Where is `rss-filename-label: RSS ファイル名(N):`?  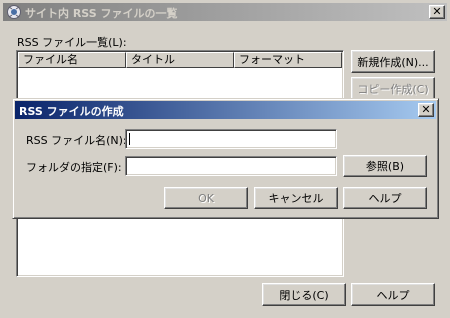
rss-filename-label: RSS ファイル名(N): is located at coordinates (76, 140).